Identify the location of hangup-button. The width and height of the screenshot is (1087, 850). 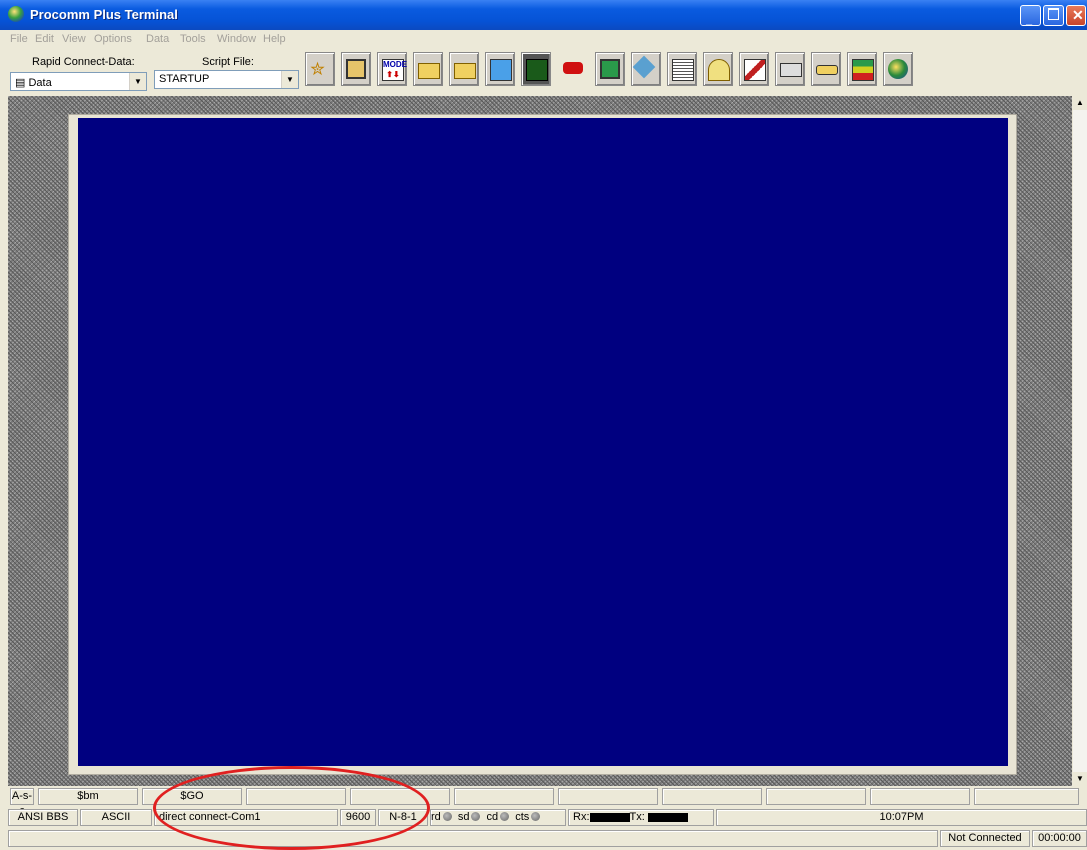
(574, 69).